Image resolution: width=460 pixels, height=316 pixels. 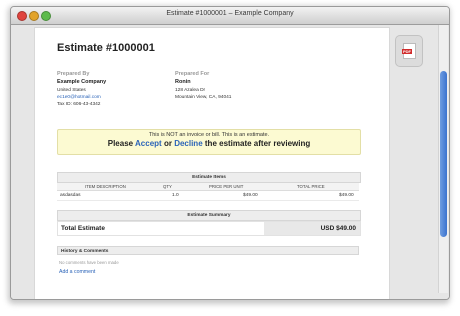 What do you see at coordinates (208, 196) in the screenshot?
I see `table-row: asdasdas 1.0 $49.00 $49.00` at bounding box center [208, 196].